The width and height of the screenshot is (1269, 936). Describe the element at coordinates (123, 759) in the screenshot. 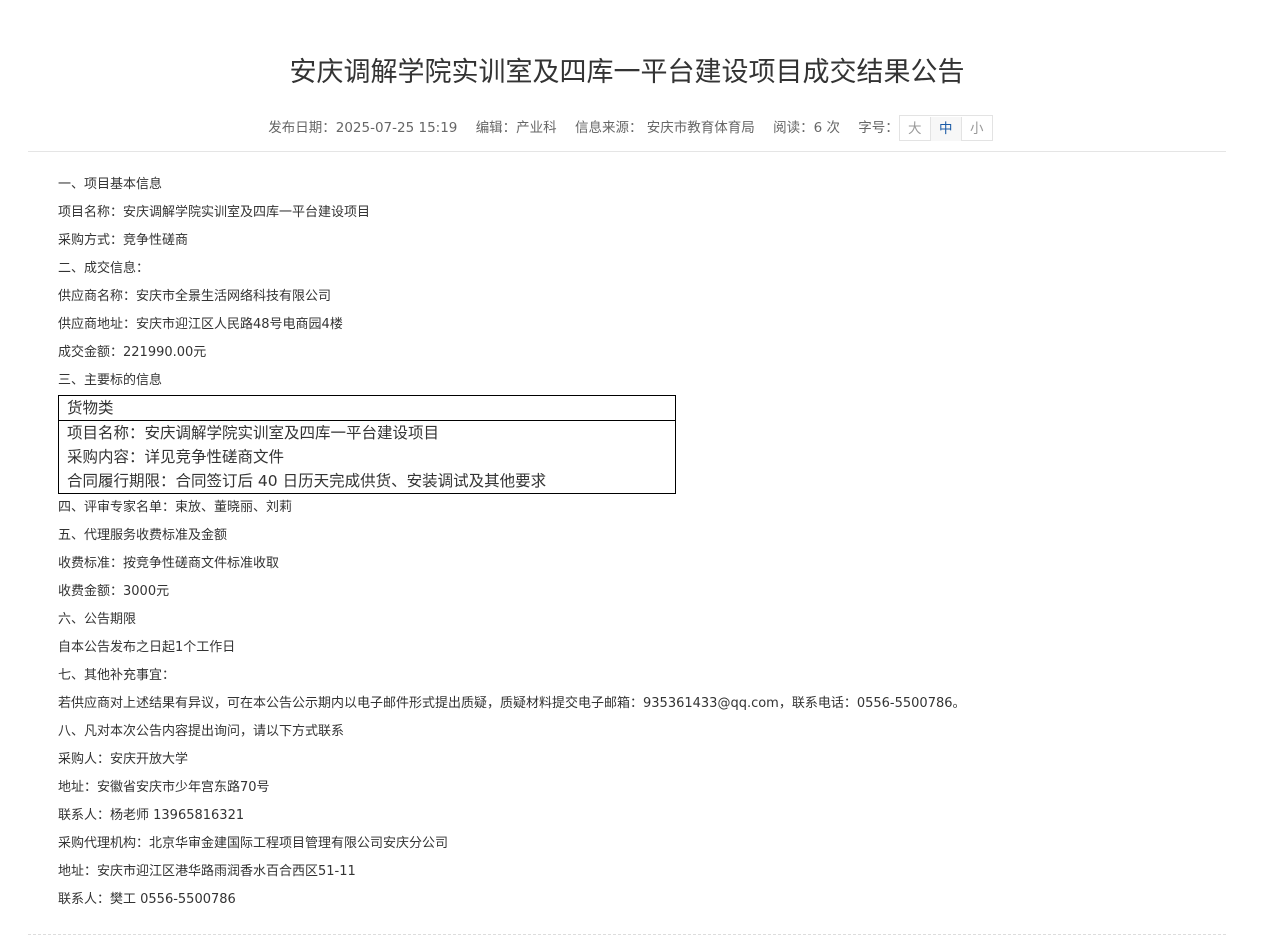

I see `purchaser: 采购人：安庆开放大学` at that location.